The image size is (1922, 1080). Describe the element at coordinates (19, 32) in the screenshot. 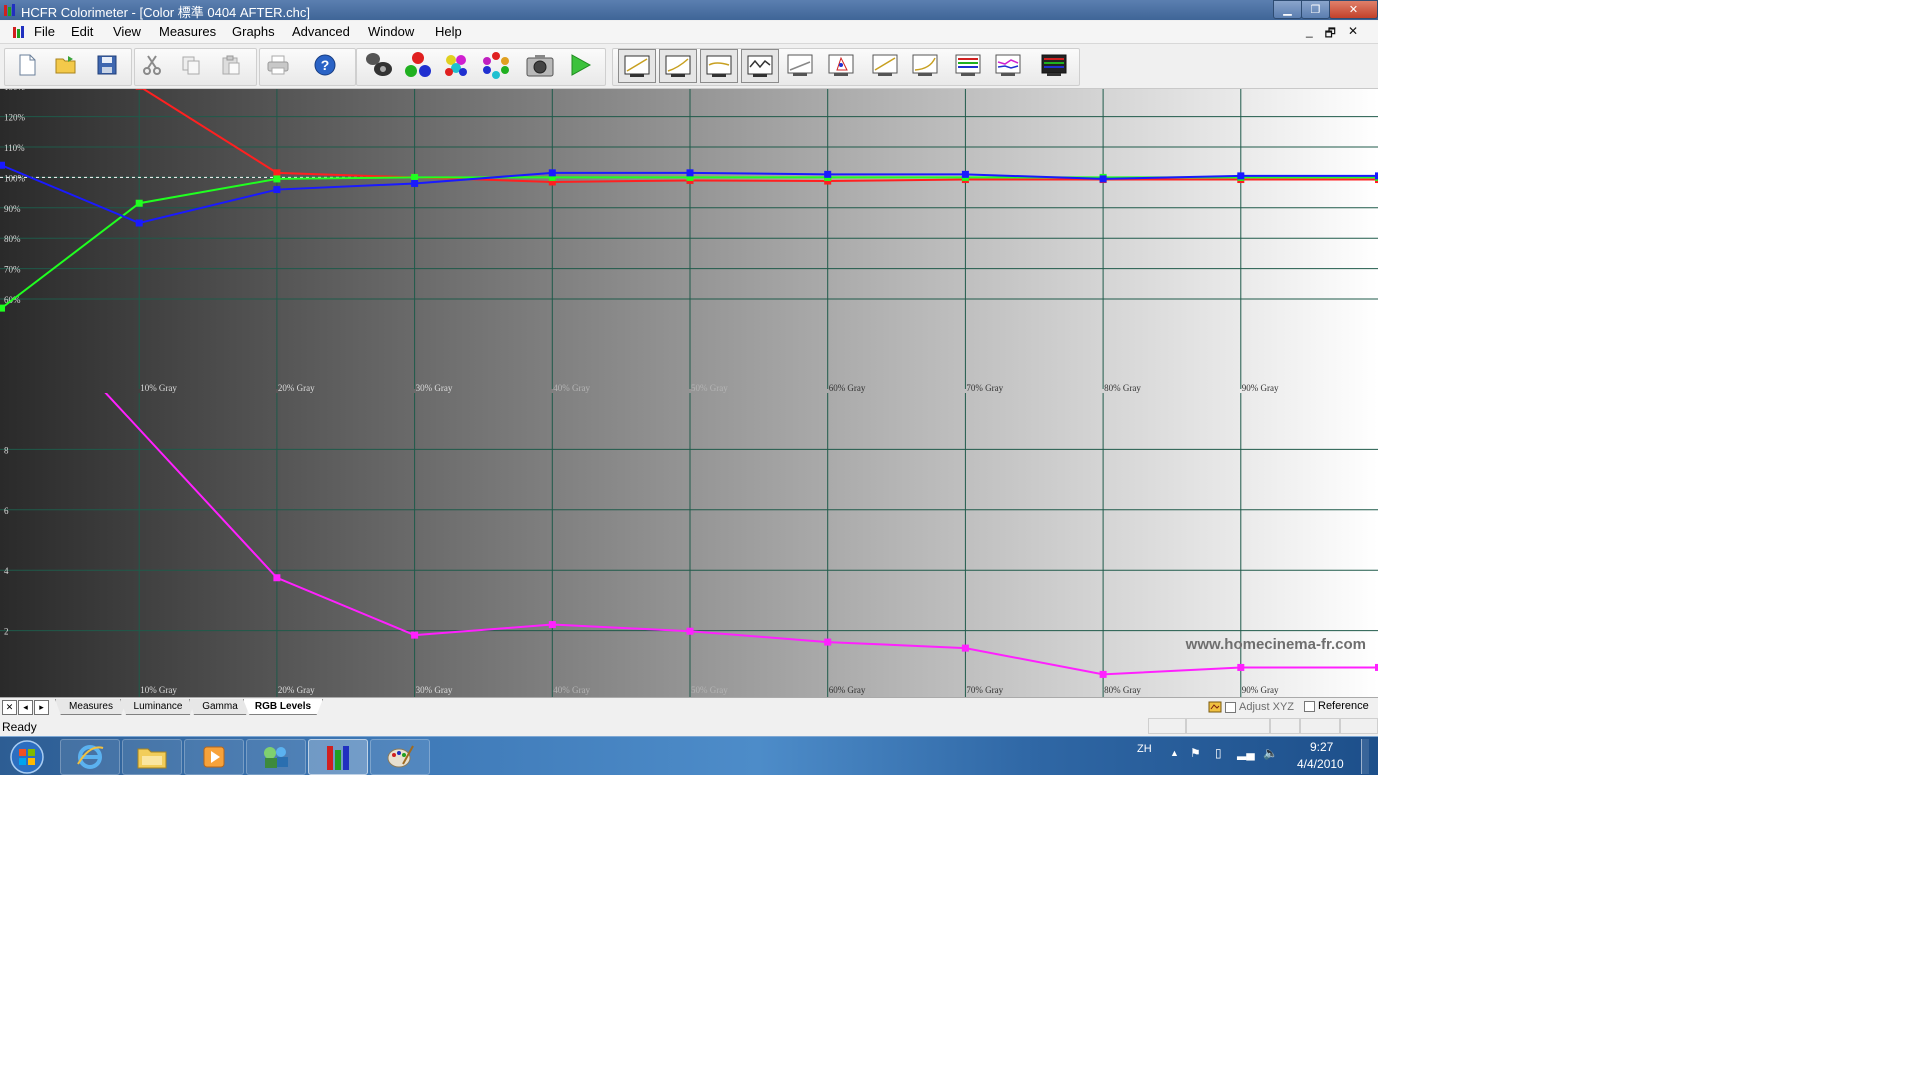

I see `document-icon` at that location.